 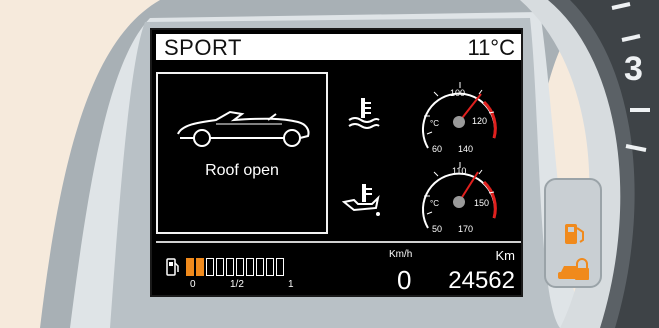 What do you see at coordinates (434, 203) in the screenshot?
I see `oil-unit: °C` at bounding box center [434, 203].